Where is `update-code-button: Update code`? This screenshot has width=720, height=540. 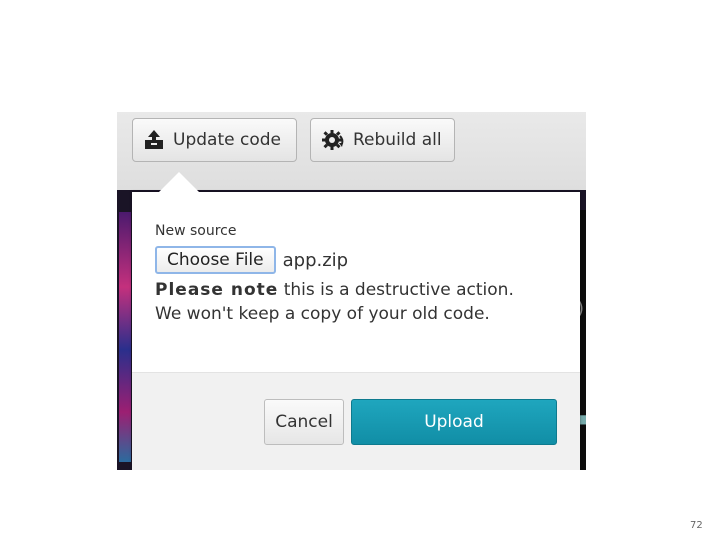 update-code-button: Update code is located at coordinates (214, 140).